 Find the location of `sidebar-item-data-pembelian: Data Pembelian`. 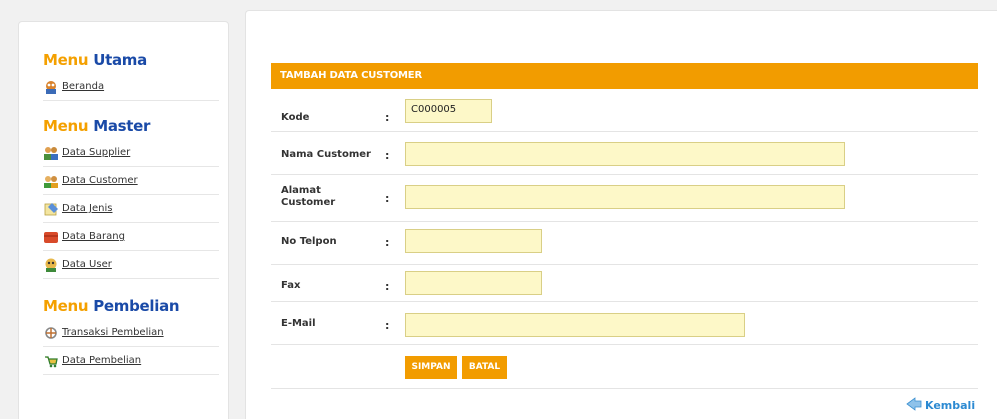

sidebar-item-data-pembelian: Data Pembelian is located at coordinates (131, 361).